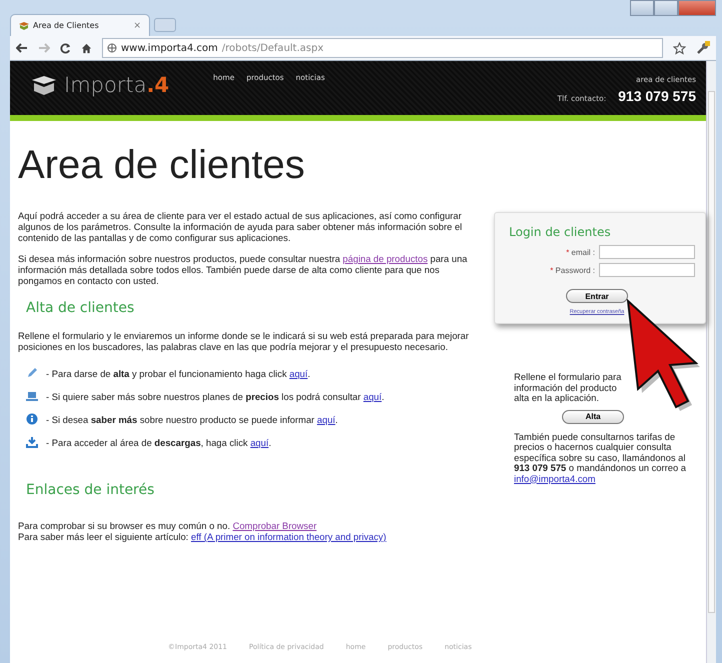 This screenshot has width=722, height=663. I want to click on scrollbar, so click(711, 362).